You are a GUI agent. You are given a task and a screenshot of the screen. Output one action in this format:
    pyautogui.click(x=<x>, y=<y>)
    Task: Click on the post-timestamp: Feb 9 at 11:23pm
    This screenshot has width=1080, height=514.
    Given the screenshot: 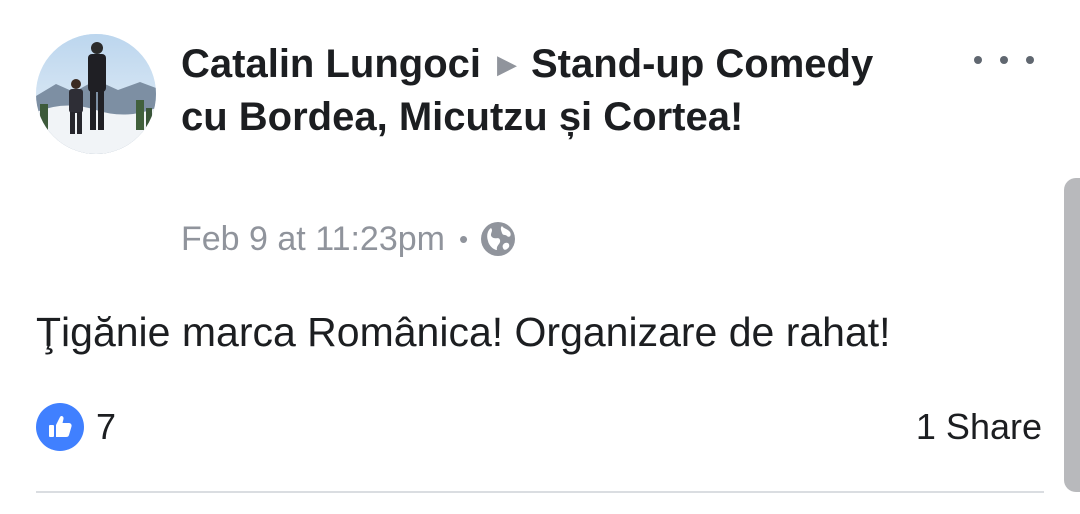 What is the action you would take?
    pyautogui.click(x=313, y=239)
    